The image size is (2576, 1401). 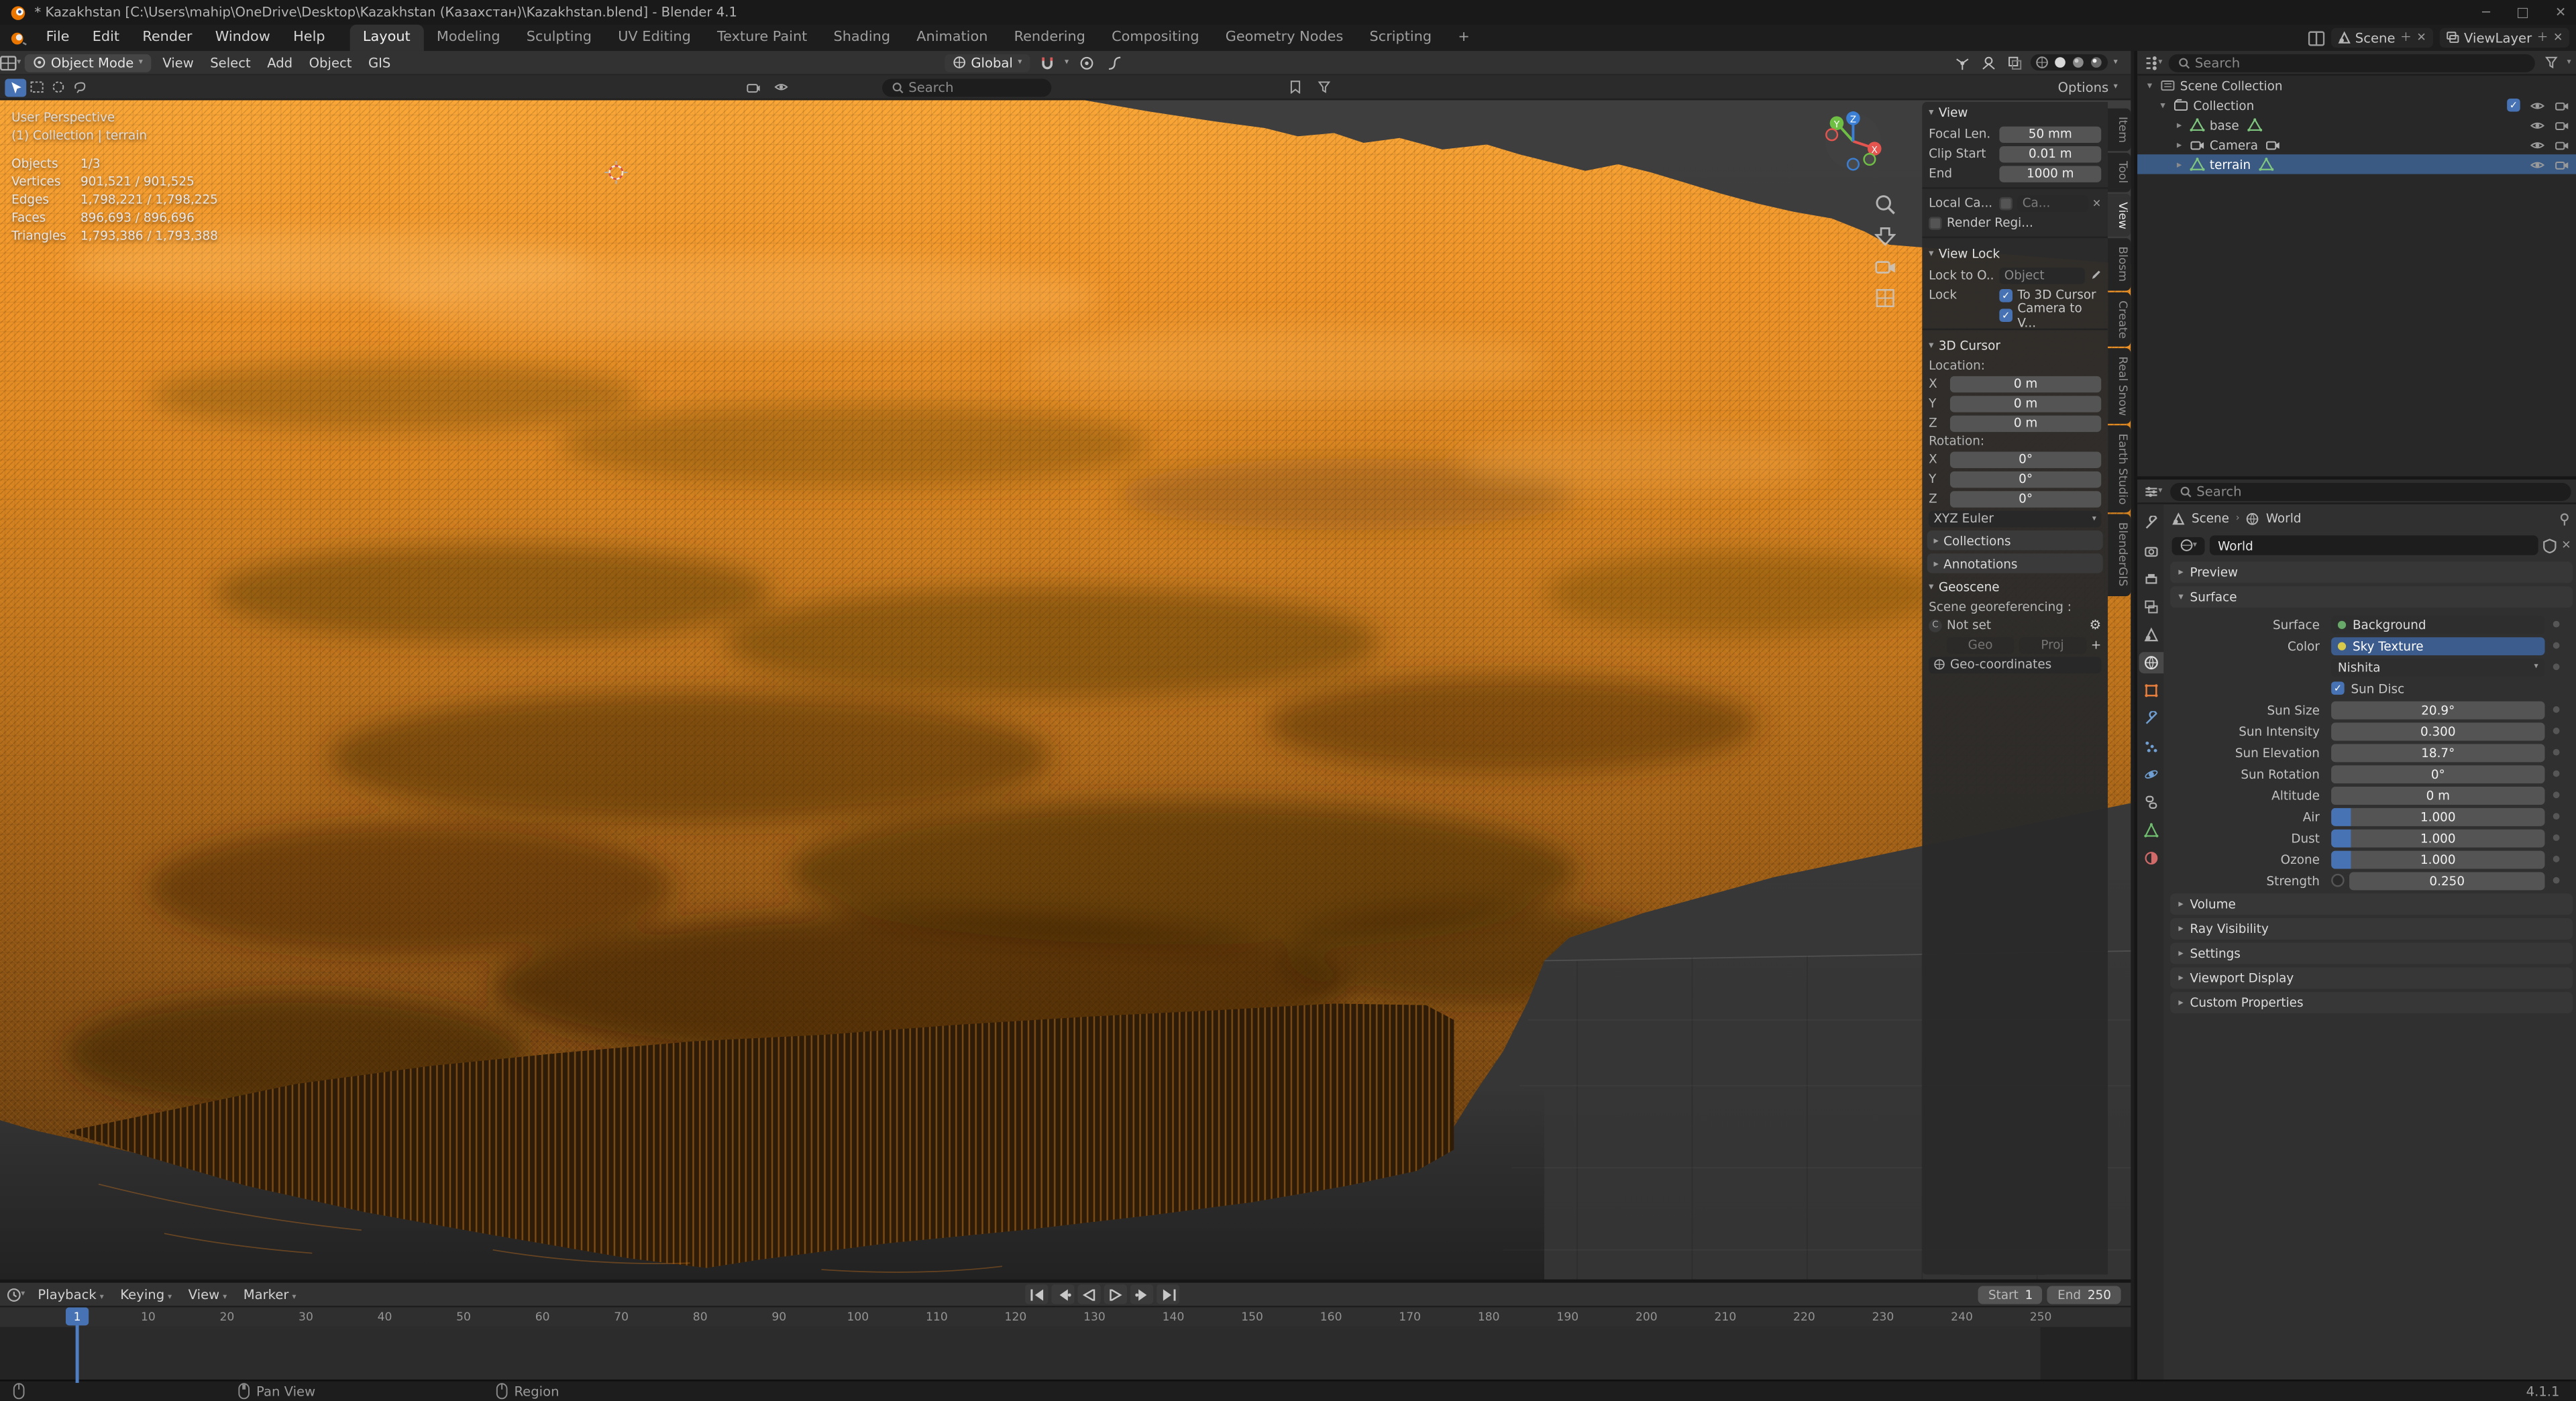 What do you see at coordinates (2352, 62) in the screenshot?
I see `outliner-search-input: Search` at bounding box center [2352, 62].